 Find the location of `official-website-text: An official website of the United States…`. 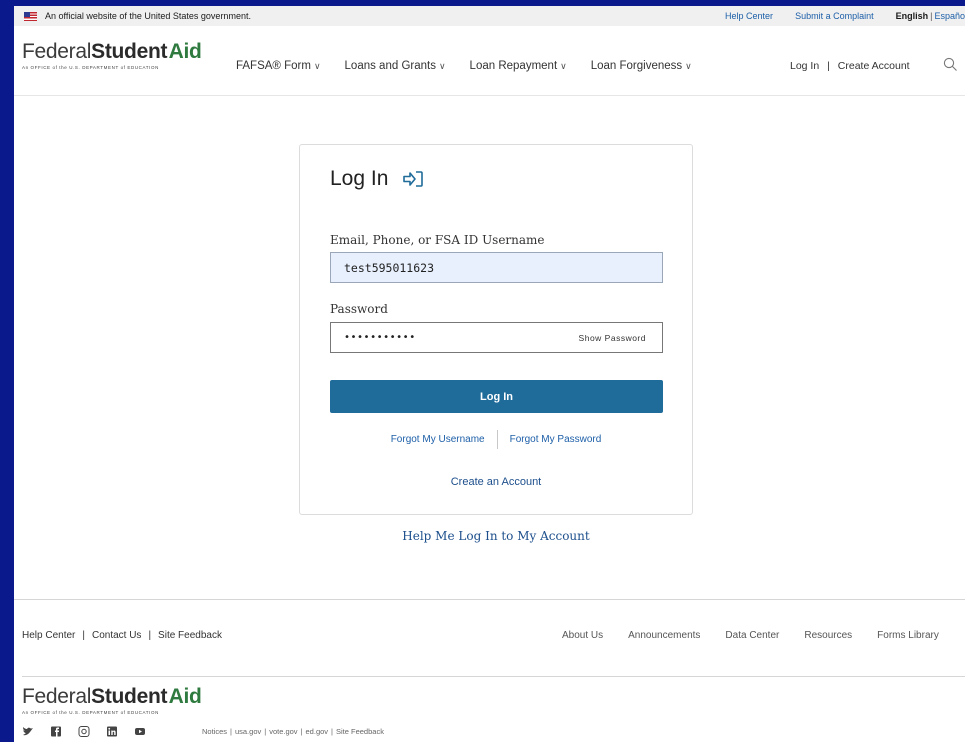

official-website-text: An official website of the United States… is located at coordinates (148, 16).